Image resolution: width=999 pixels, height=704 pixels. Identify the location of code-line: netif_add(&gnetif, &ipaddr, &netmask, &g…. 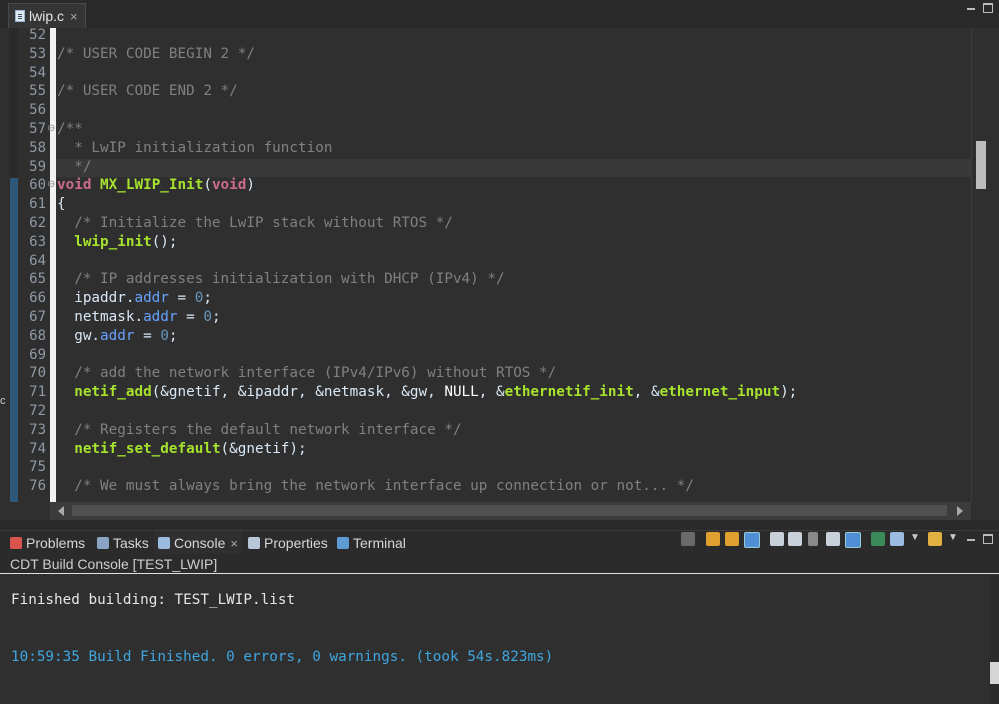
(427, 392).